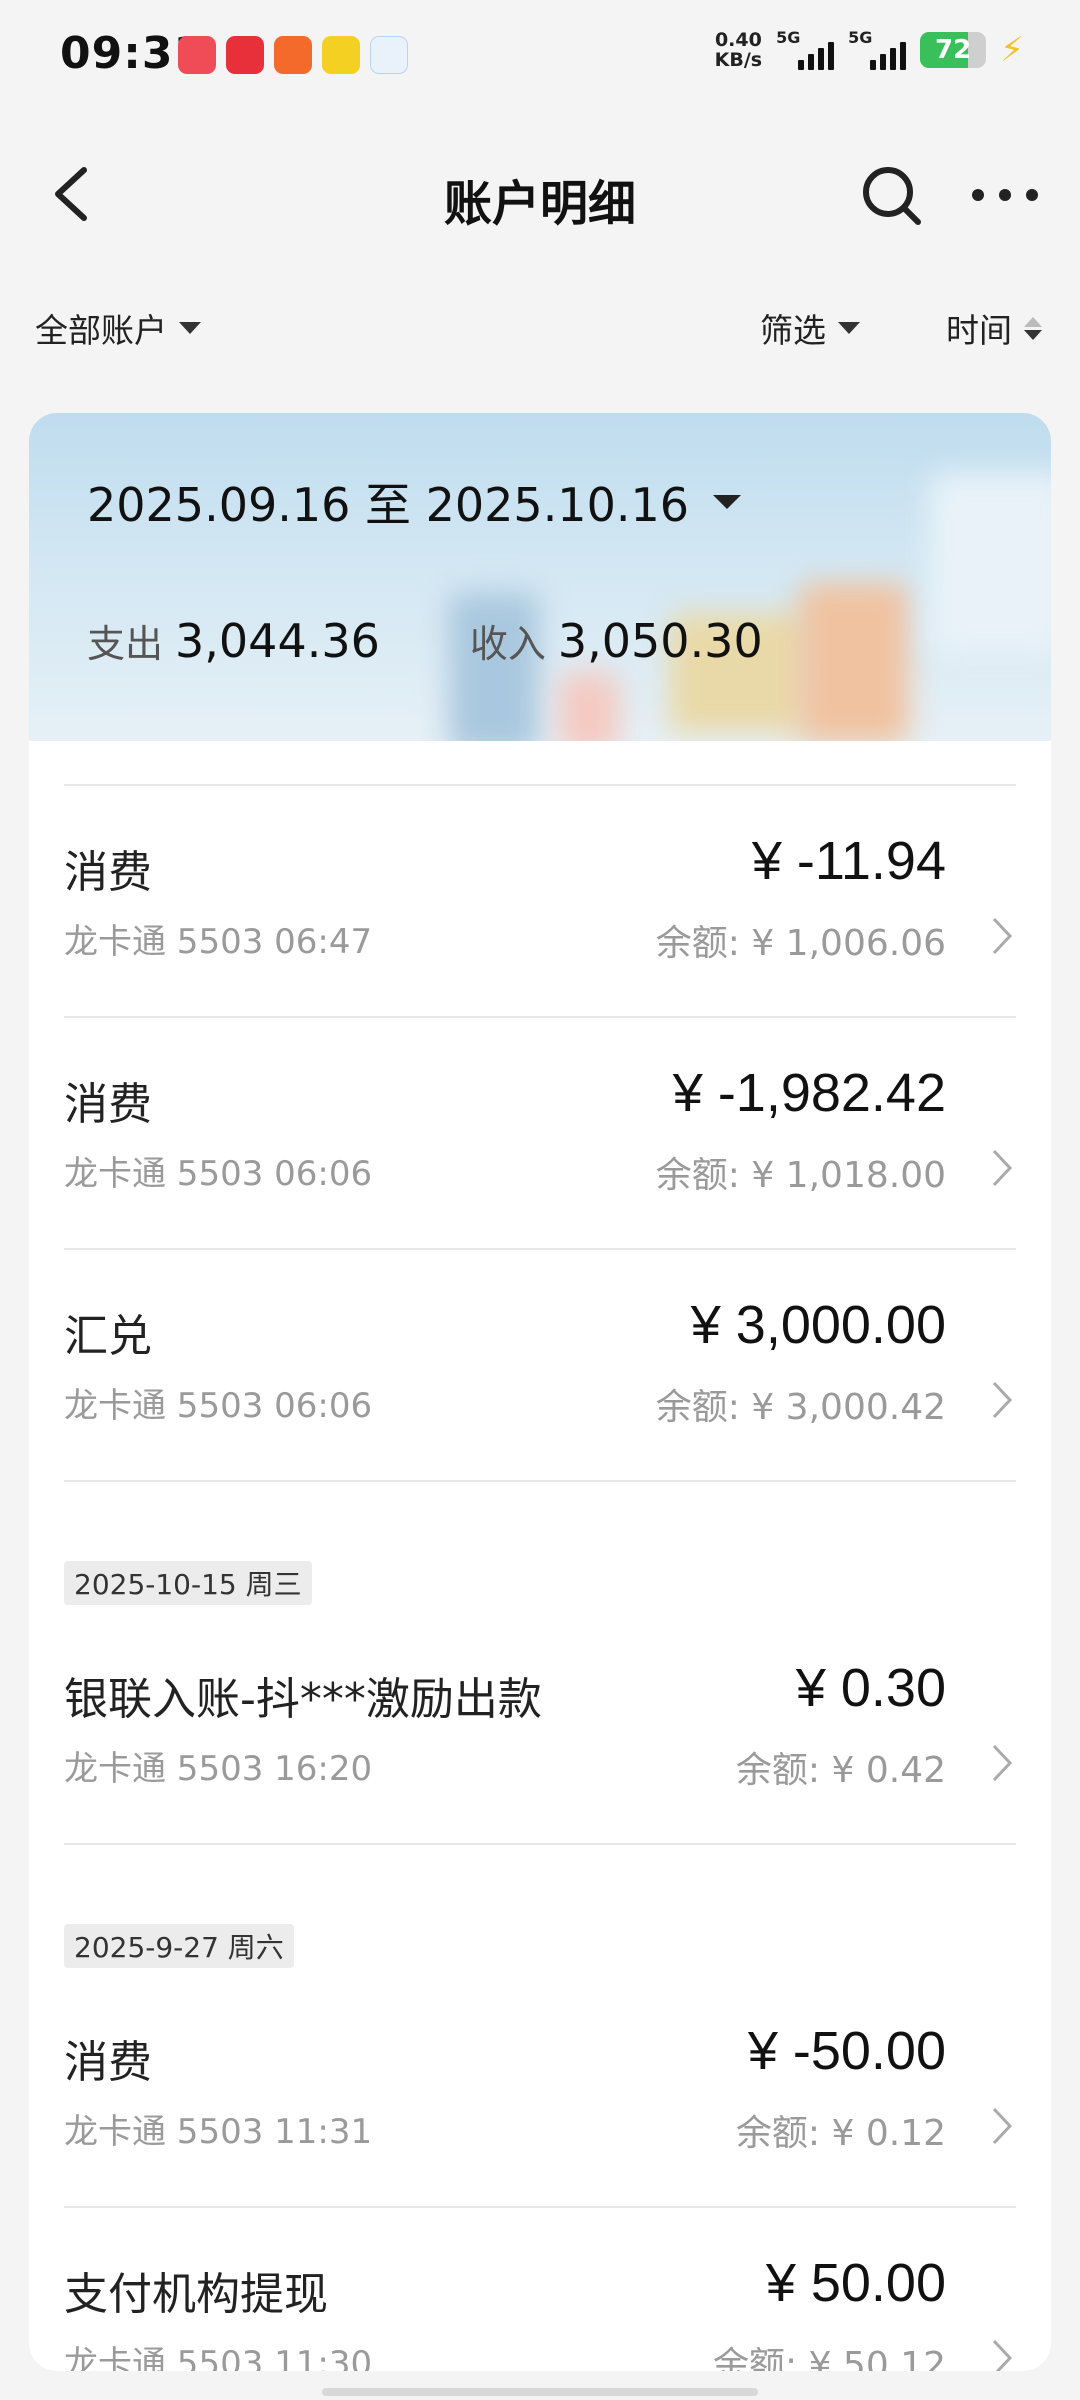 The width and height of the screenshot is (1080, 2400). What do you see at coordinates (1005, 195) in the screenshot?
I see `more-icon` at bounding box center [1005, 195].